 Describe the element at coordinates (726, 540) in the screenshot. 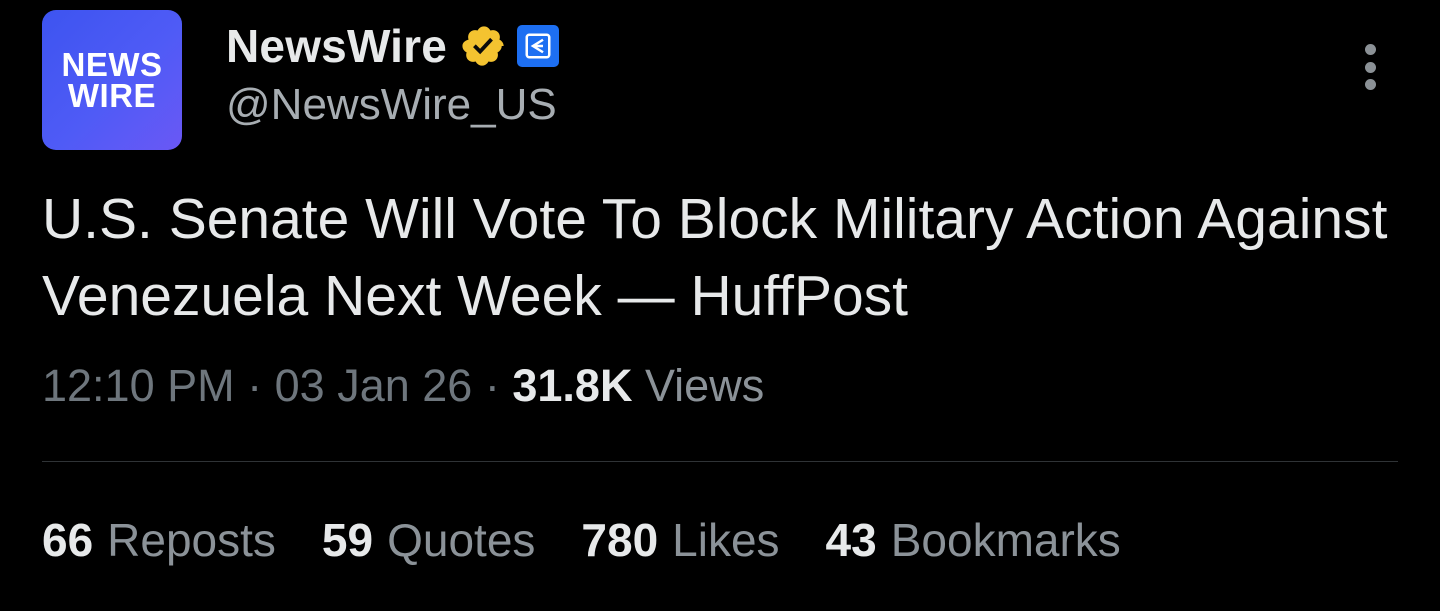

I see `likes-label: Likes` at that location.